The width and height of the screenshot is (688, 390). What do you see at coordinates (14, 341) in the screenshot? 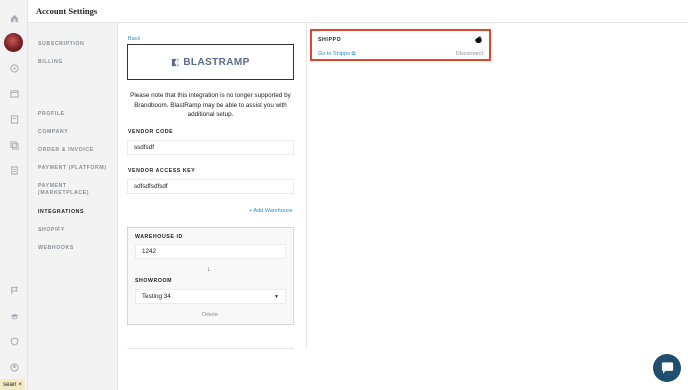
I see `shield-icon` at bounding box center [14, 341].